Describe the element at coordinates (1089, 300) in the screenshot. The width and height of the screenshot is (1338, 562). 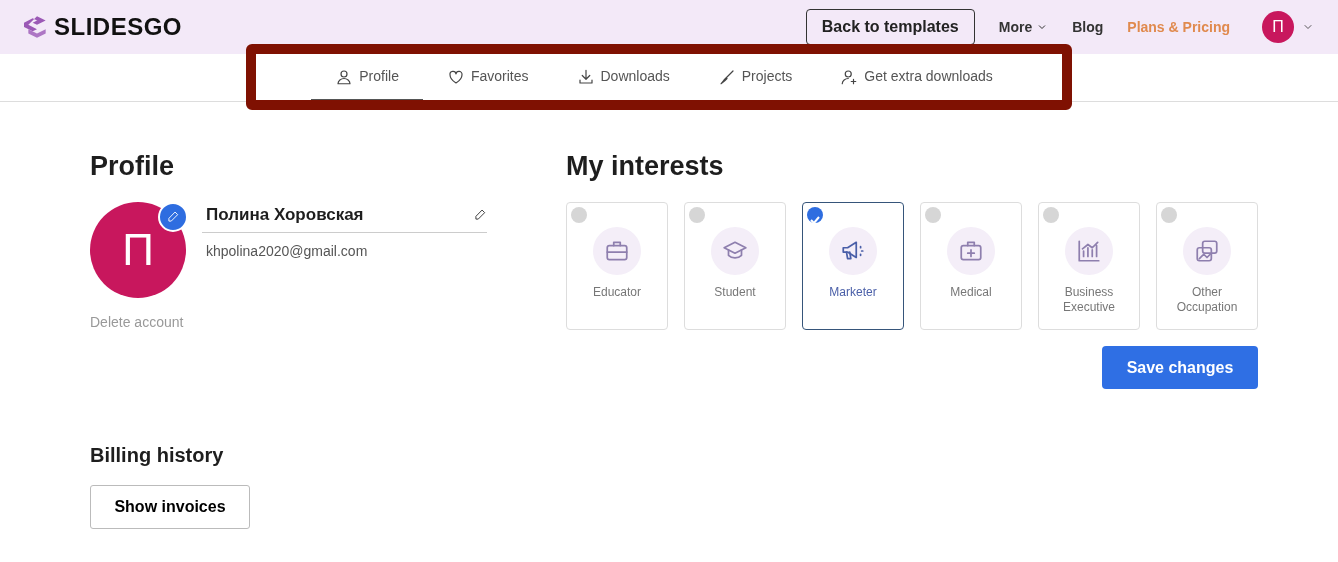
I see `interest-label: Business Executive` at that location.